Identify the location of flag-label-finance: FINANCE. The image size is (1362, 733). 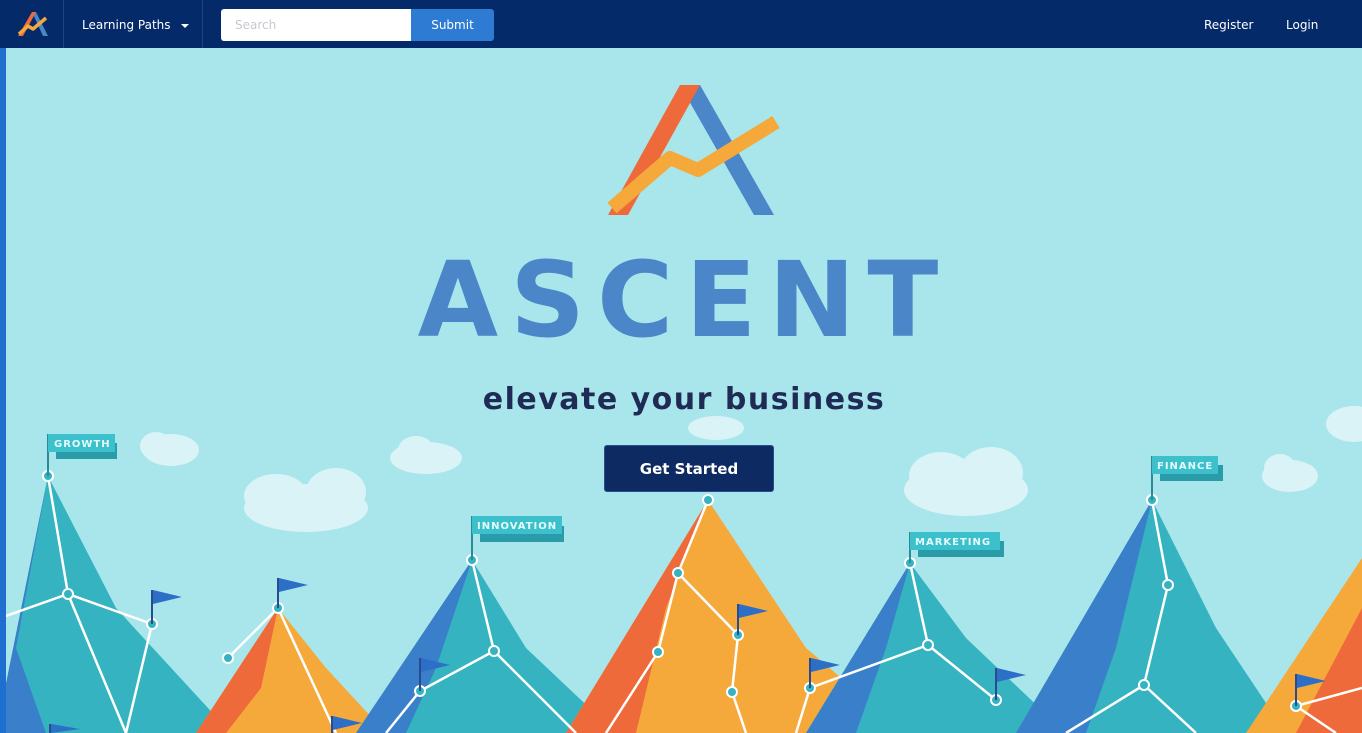
(1185, 466).